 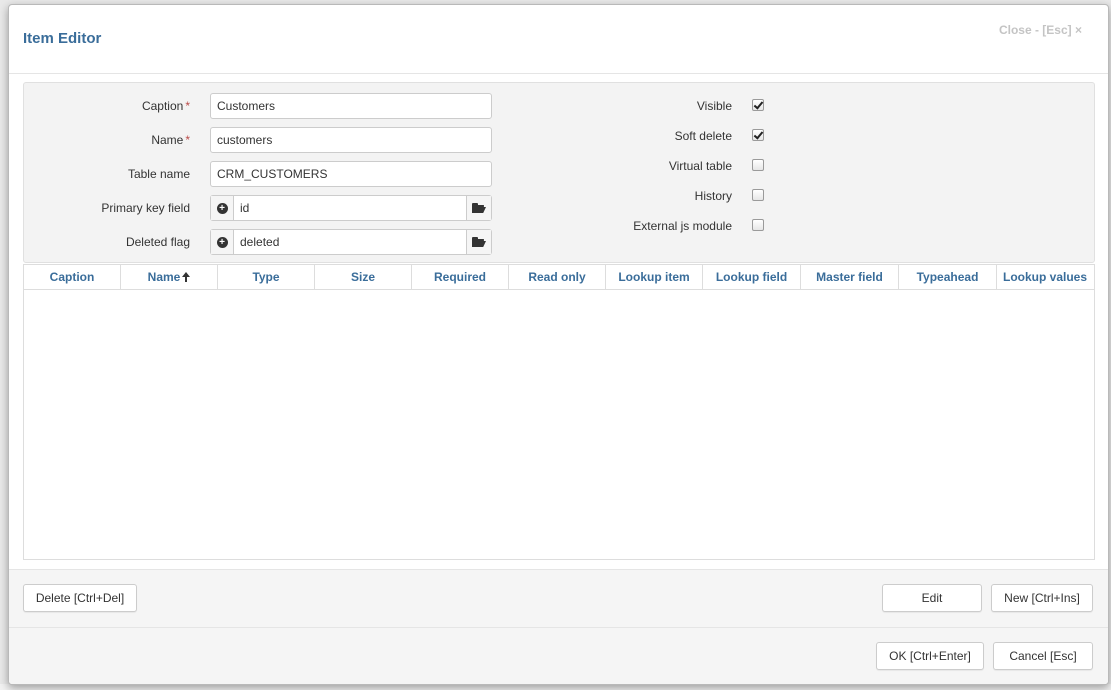 I want to click on column-header-read-only: Read only, so click(x=557, y=277).